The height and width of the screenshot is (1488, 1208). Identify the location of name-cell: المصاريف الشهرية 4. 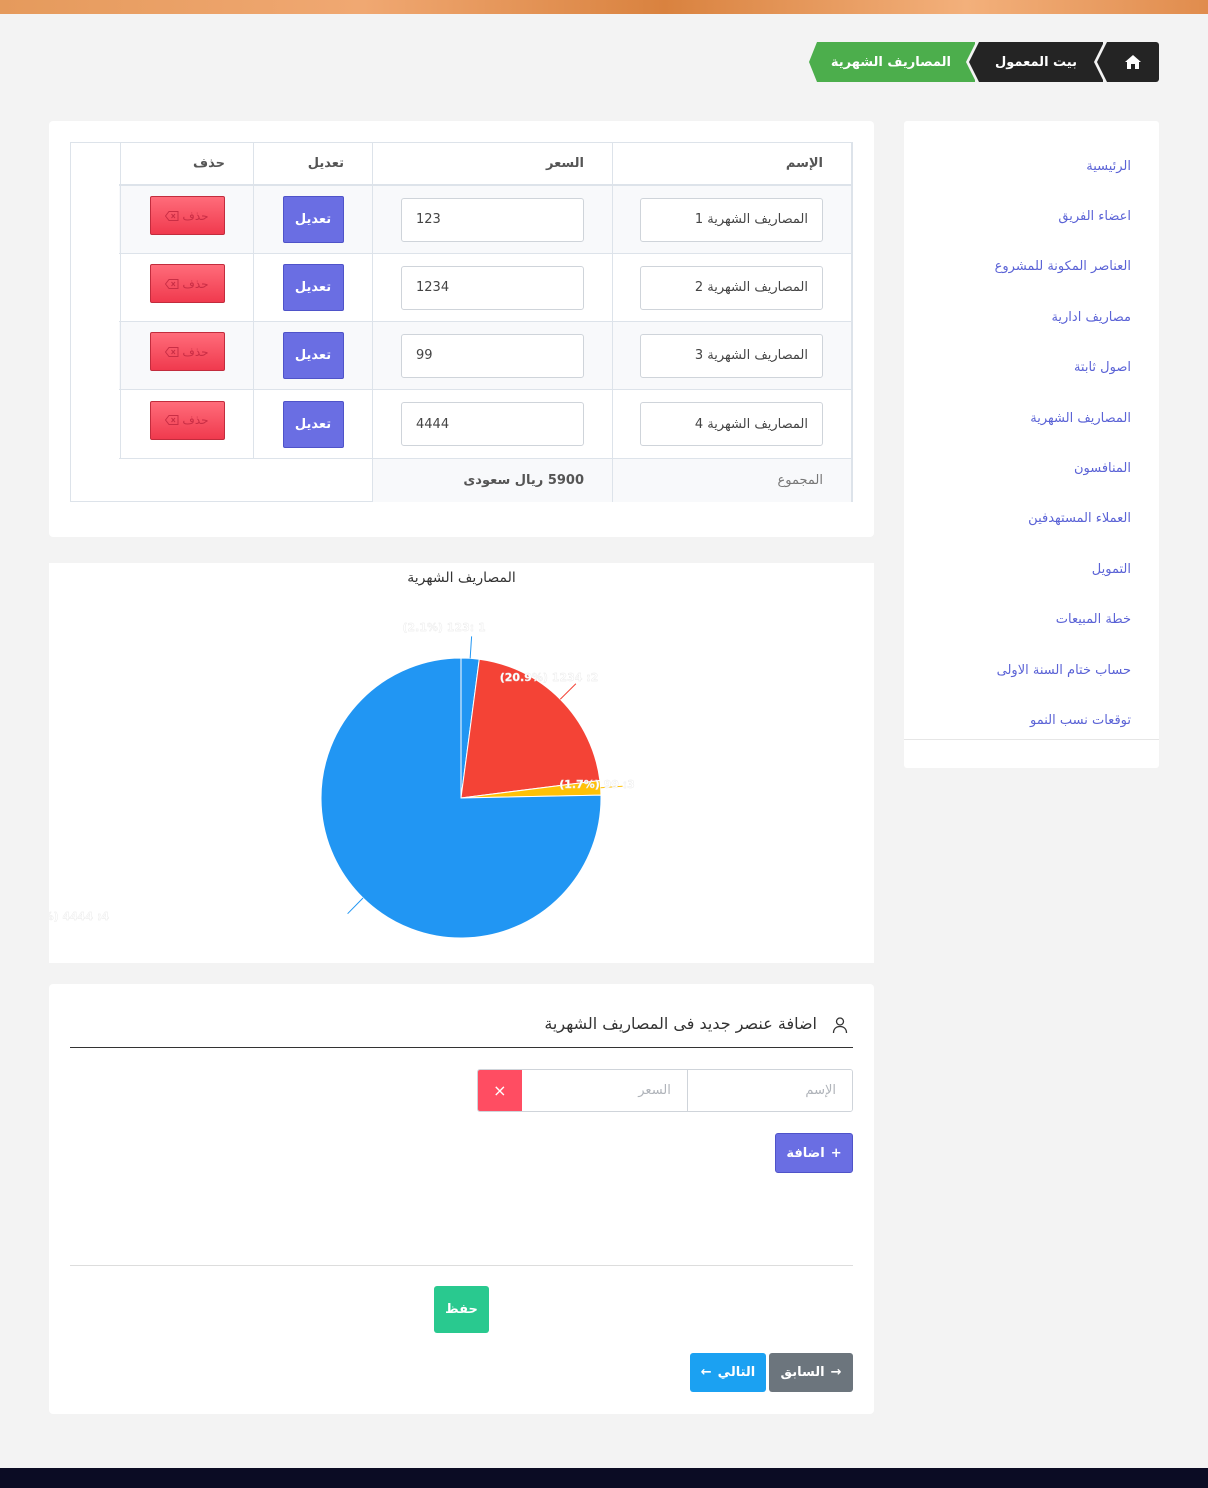
(732, 424).